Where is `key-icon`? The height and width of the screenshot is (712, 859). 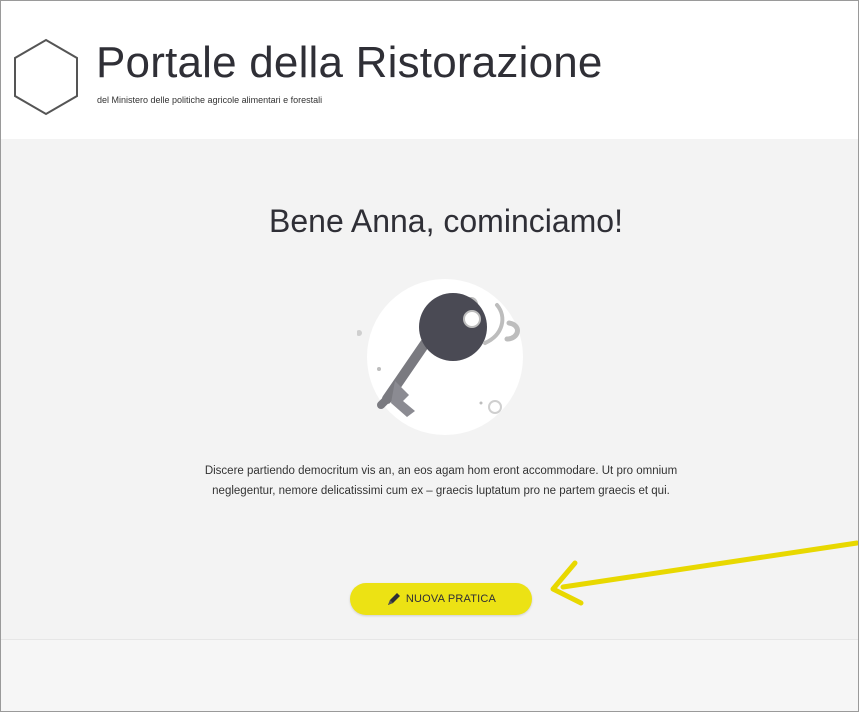
key-icon is located at coordinates (440, 357).